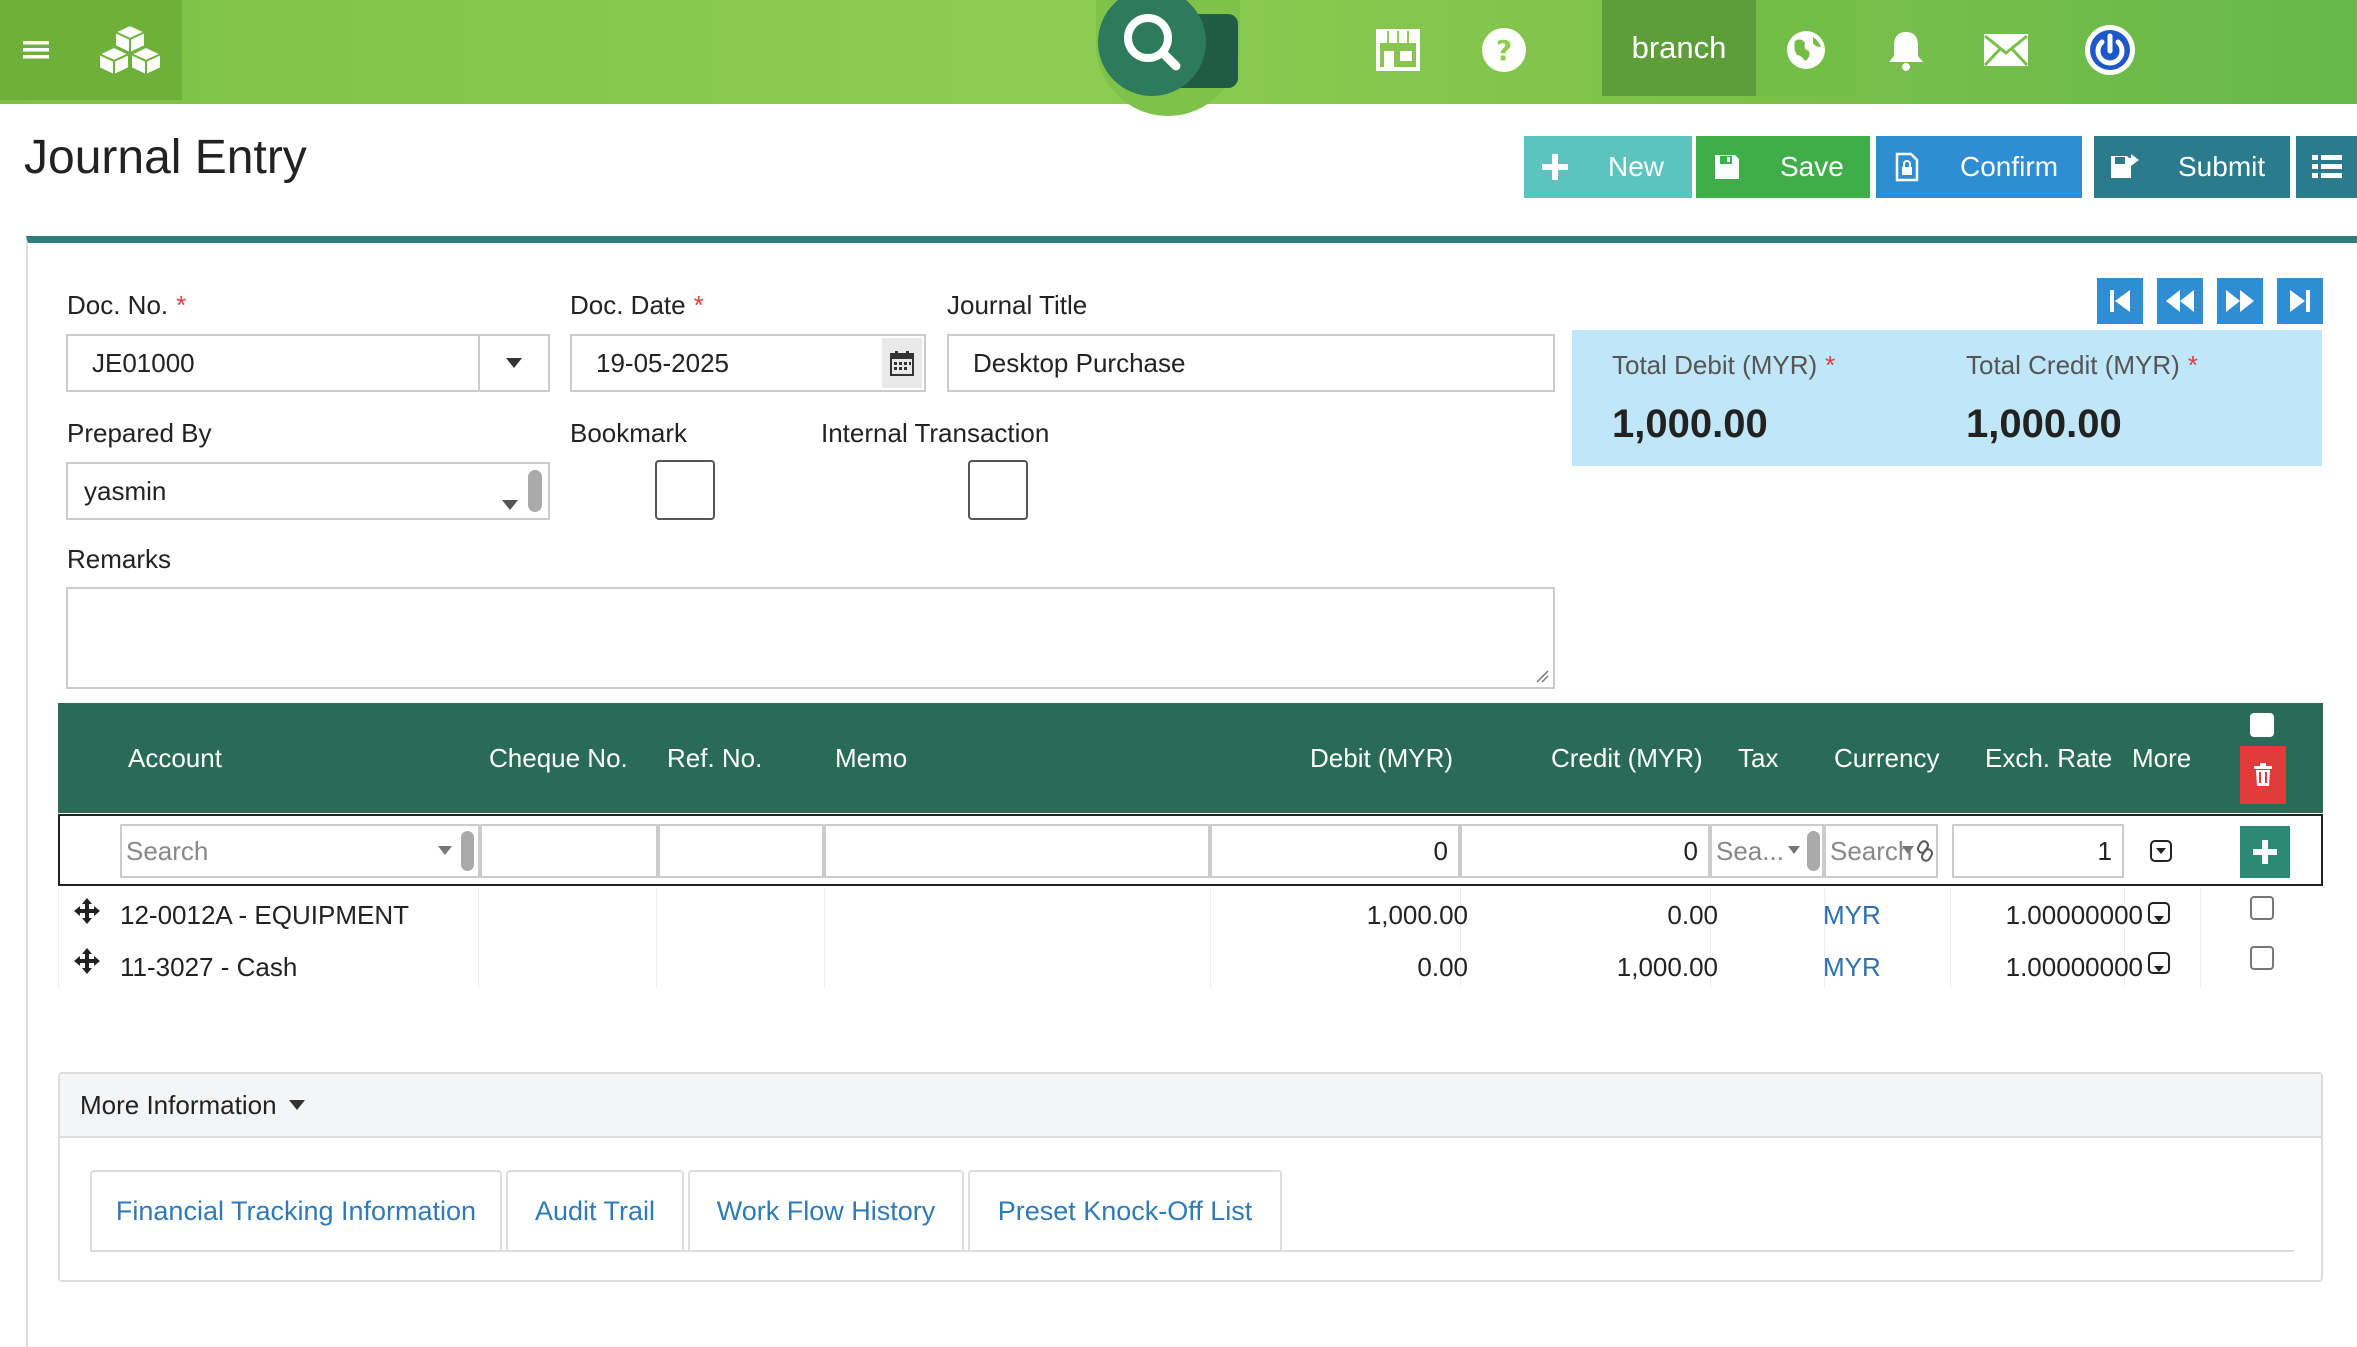 Image resolution: width=2357 pixels, height=1347 pixels. I want to click on delete-rows-button, so click(2263, 775).